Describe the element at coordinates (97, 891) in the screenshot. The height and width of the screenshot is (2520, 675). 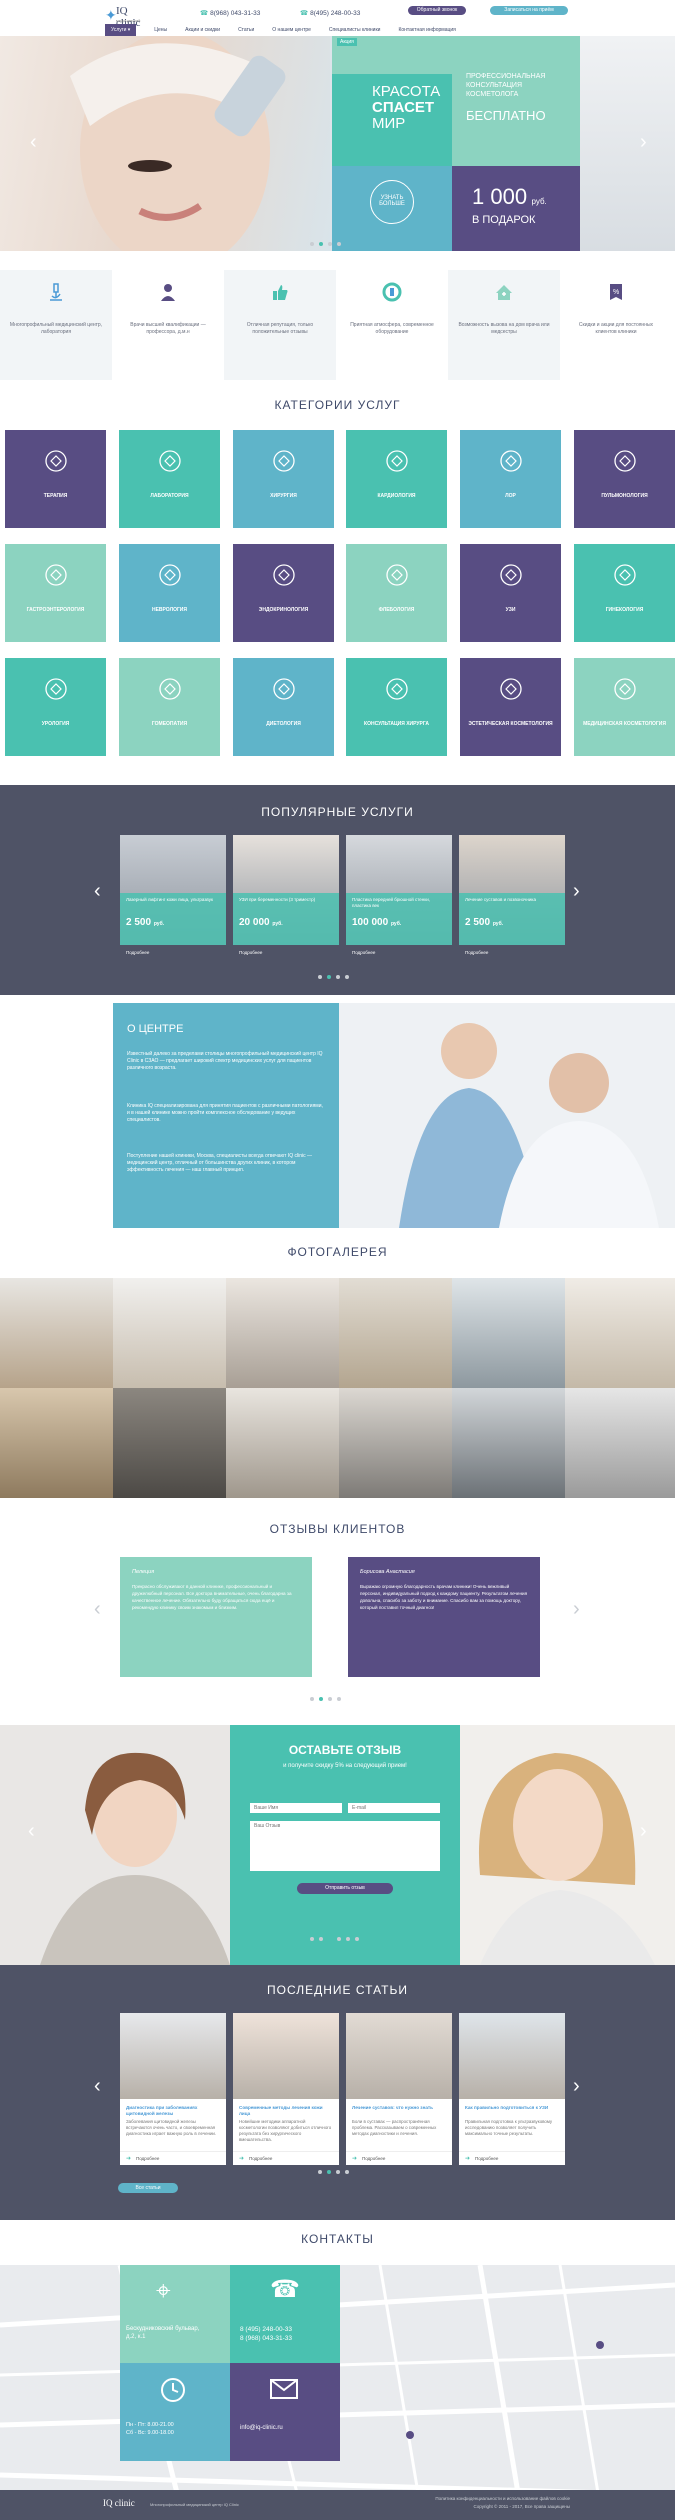
I see `popular-prev-arrow: ‹` at that location.